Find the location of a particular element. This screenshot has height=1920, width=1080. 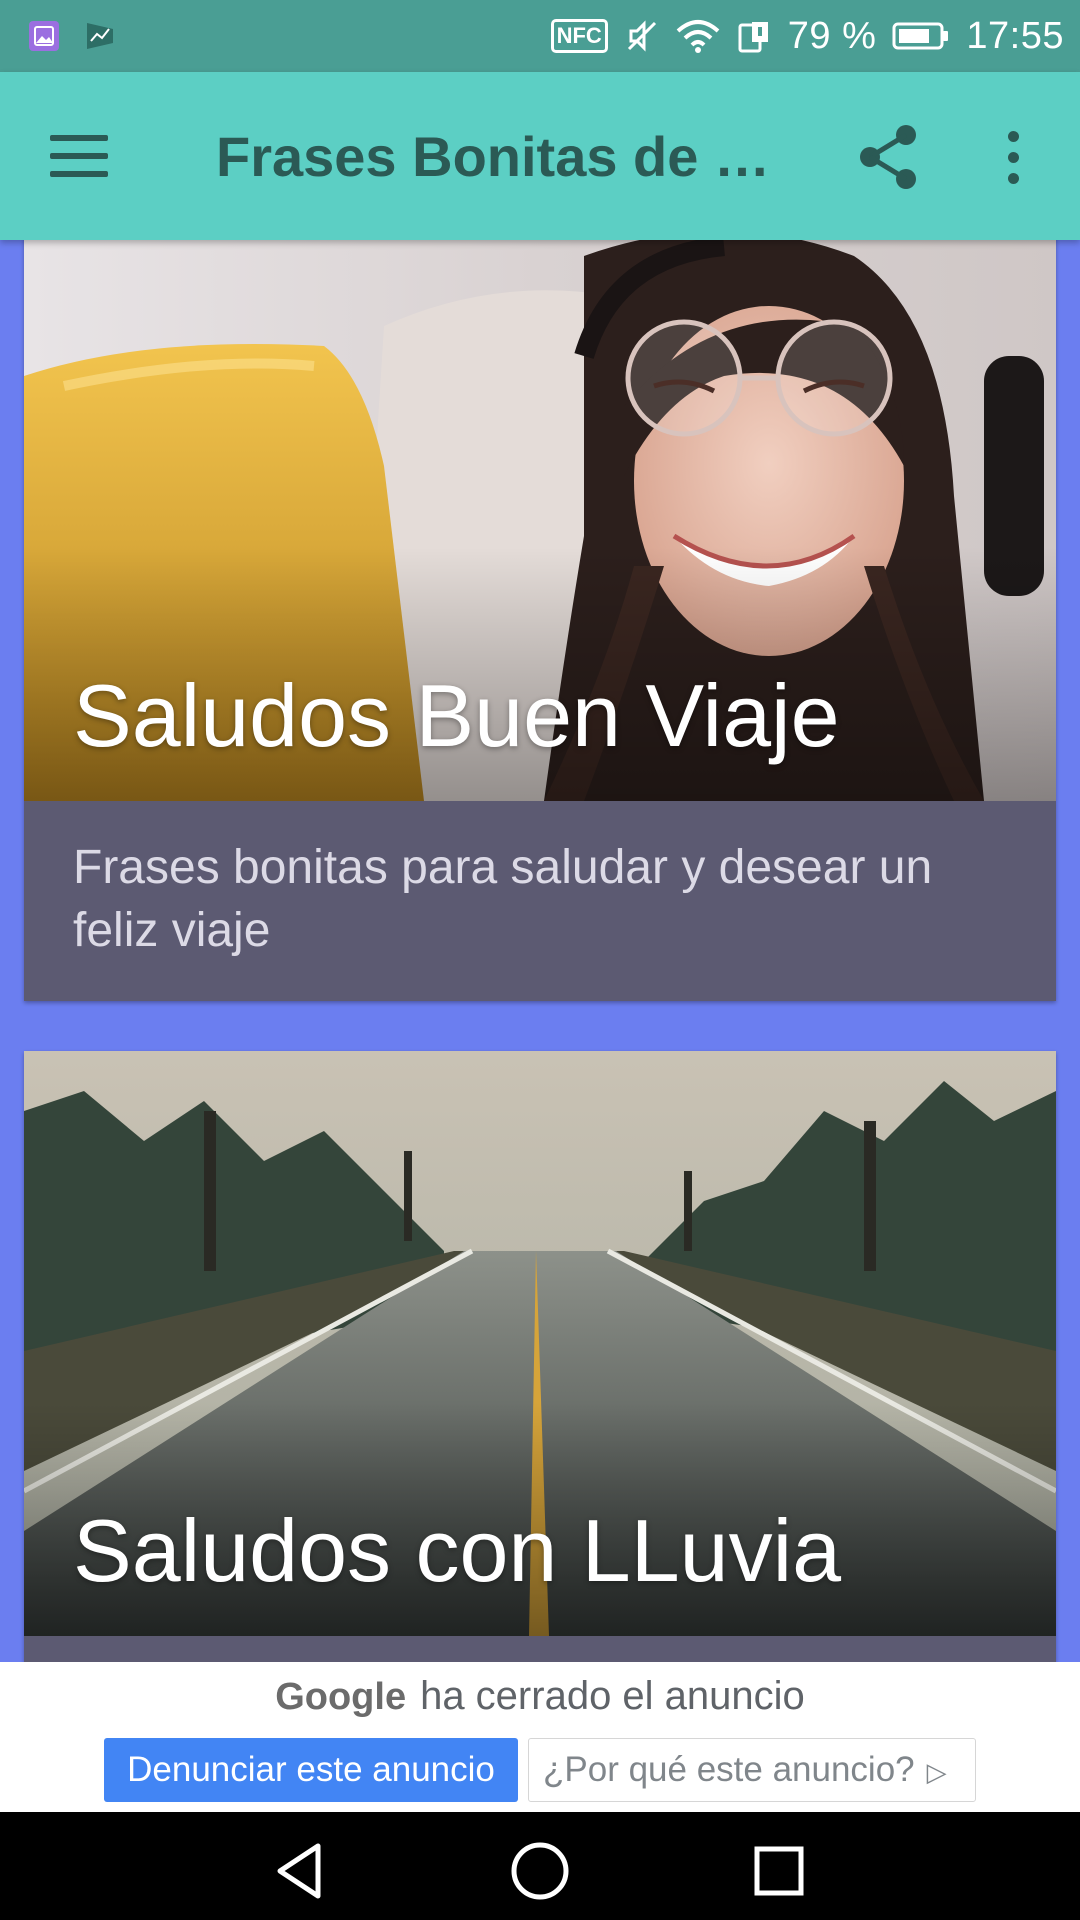

more-vert-icon is located at coordinates (1013, 157).